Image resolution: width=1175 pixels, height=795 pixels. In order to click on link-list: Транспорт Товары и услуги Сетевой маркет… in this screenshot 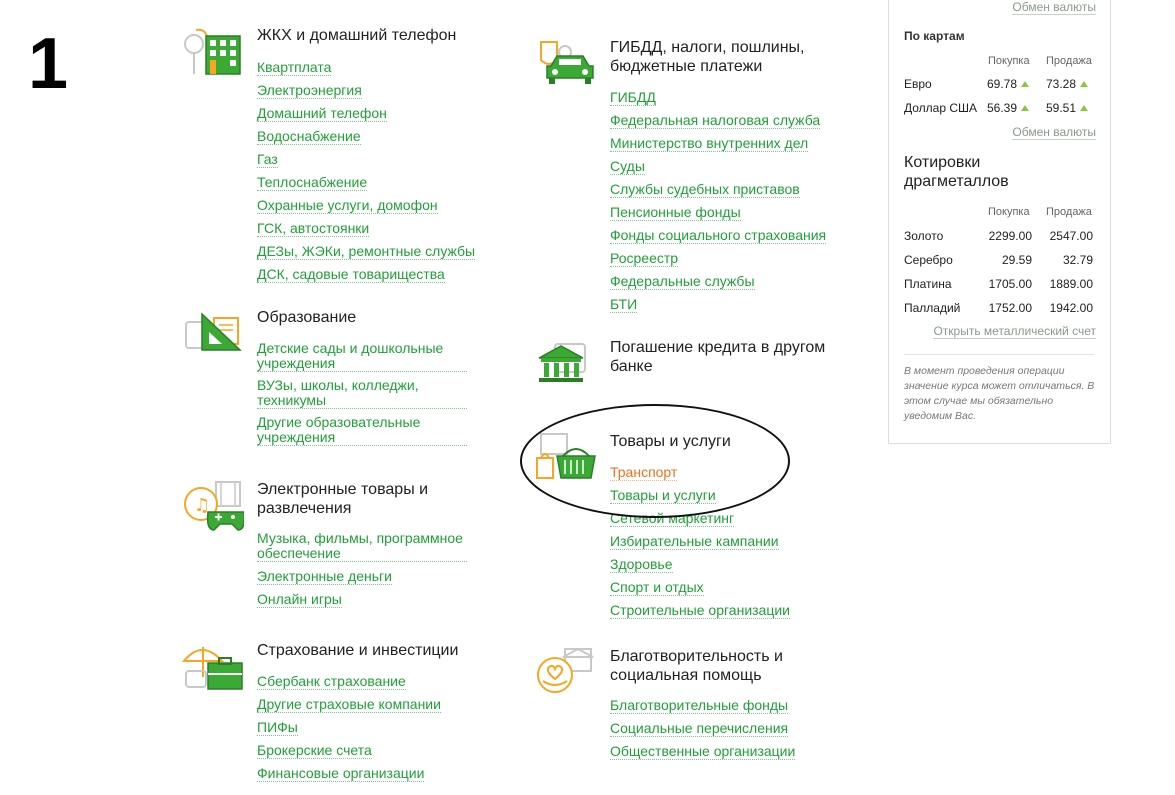, I will do `click(700, 544)`.